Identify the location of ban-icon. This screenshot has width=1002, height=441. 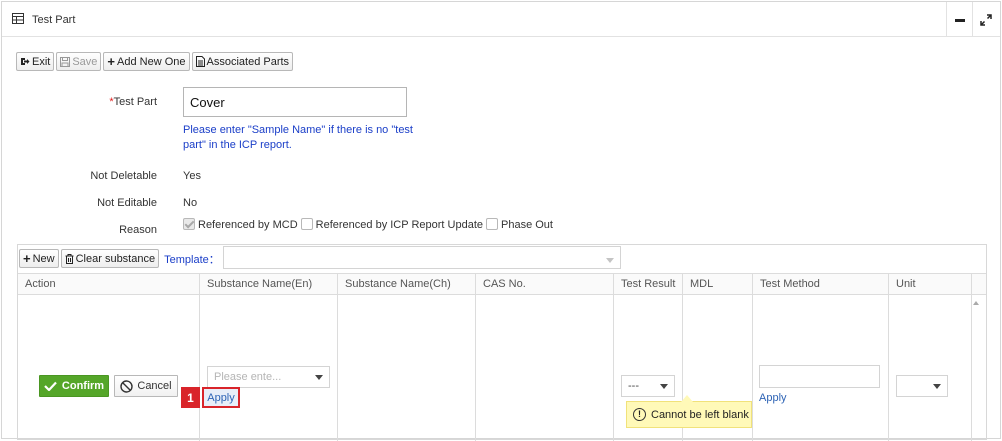
(127, 386).